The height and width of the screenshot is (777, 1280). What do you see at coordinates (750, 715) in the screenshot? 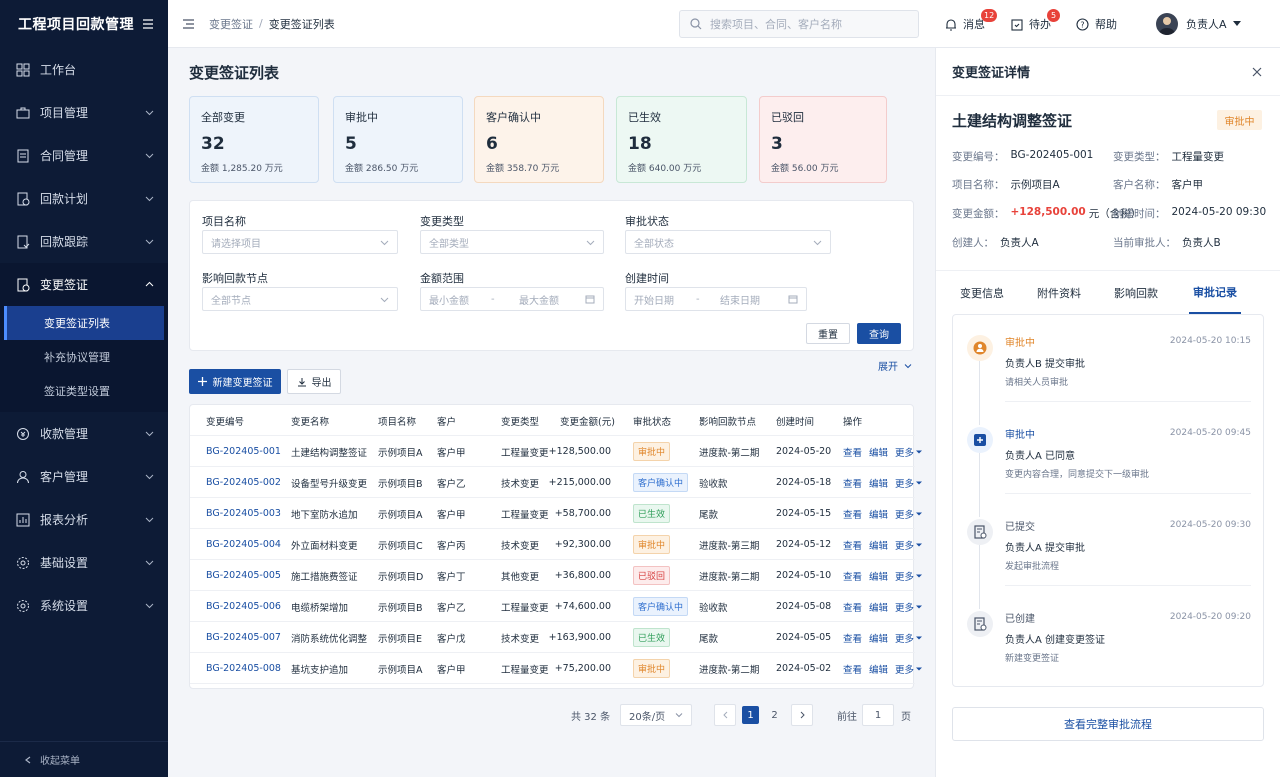
I see `page-1-button: 1` at bounding box center [750, 715].